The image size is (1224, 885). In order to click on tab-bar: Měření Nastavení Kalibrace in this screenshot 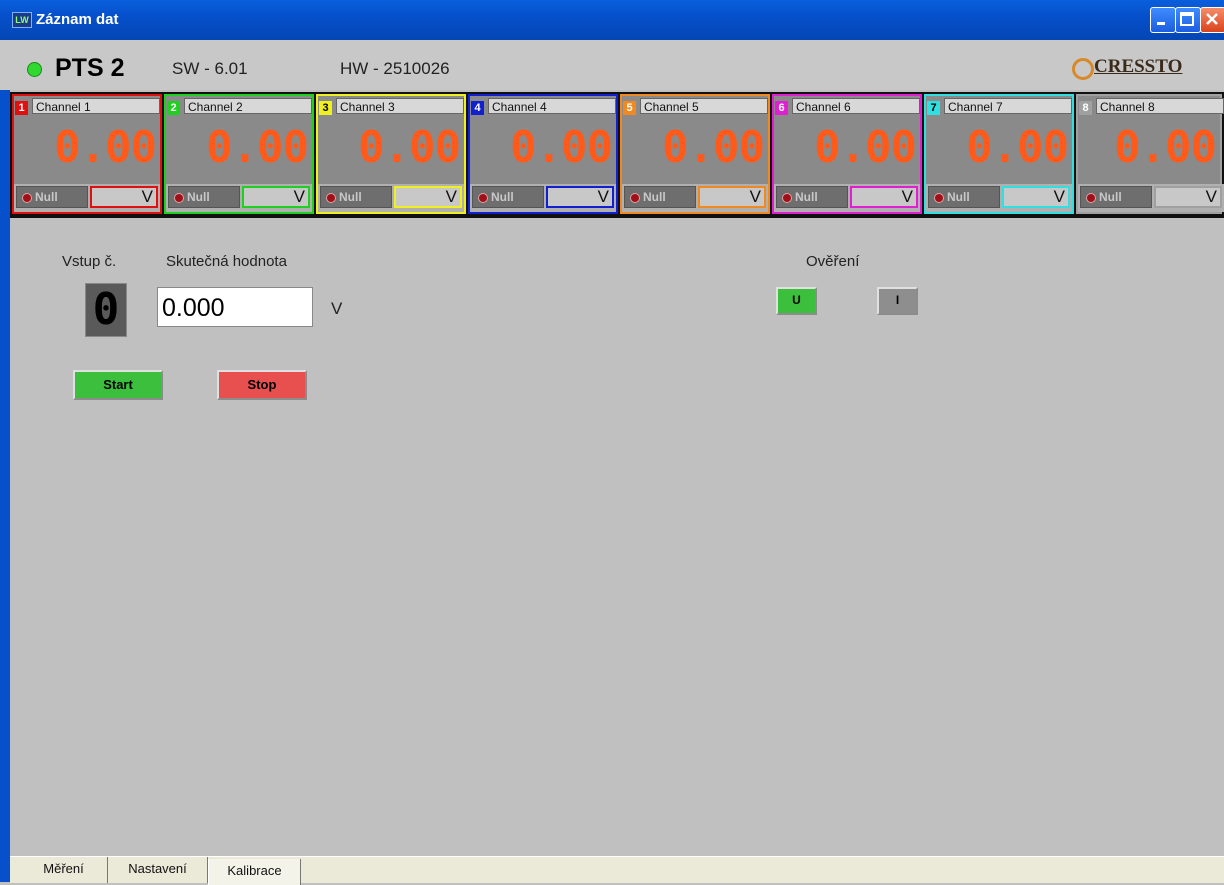, I will do `click(617, 870)`.